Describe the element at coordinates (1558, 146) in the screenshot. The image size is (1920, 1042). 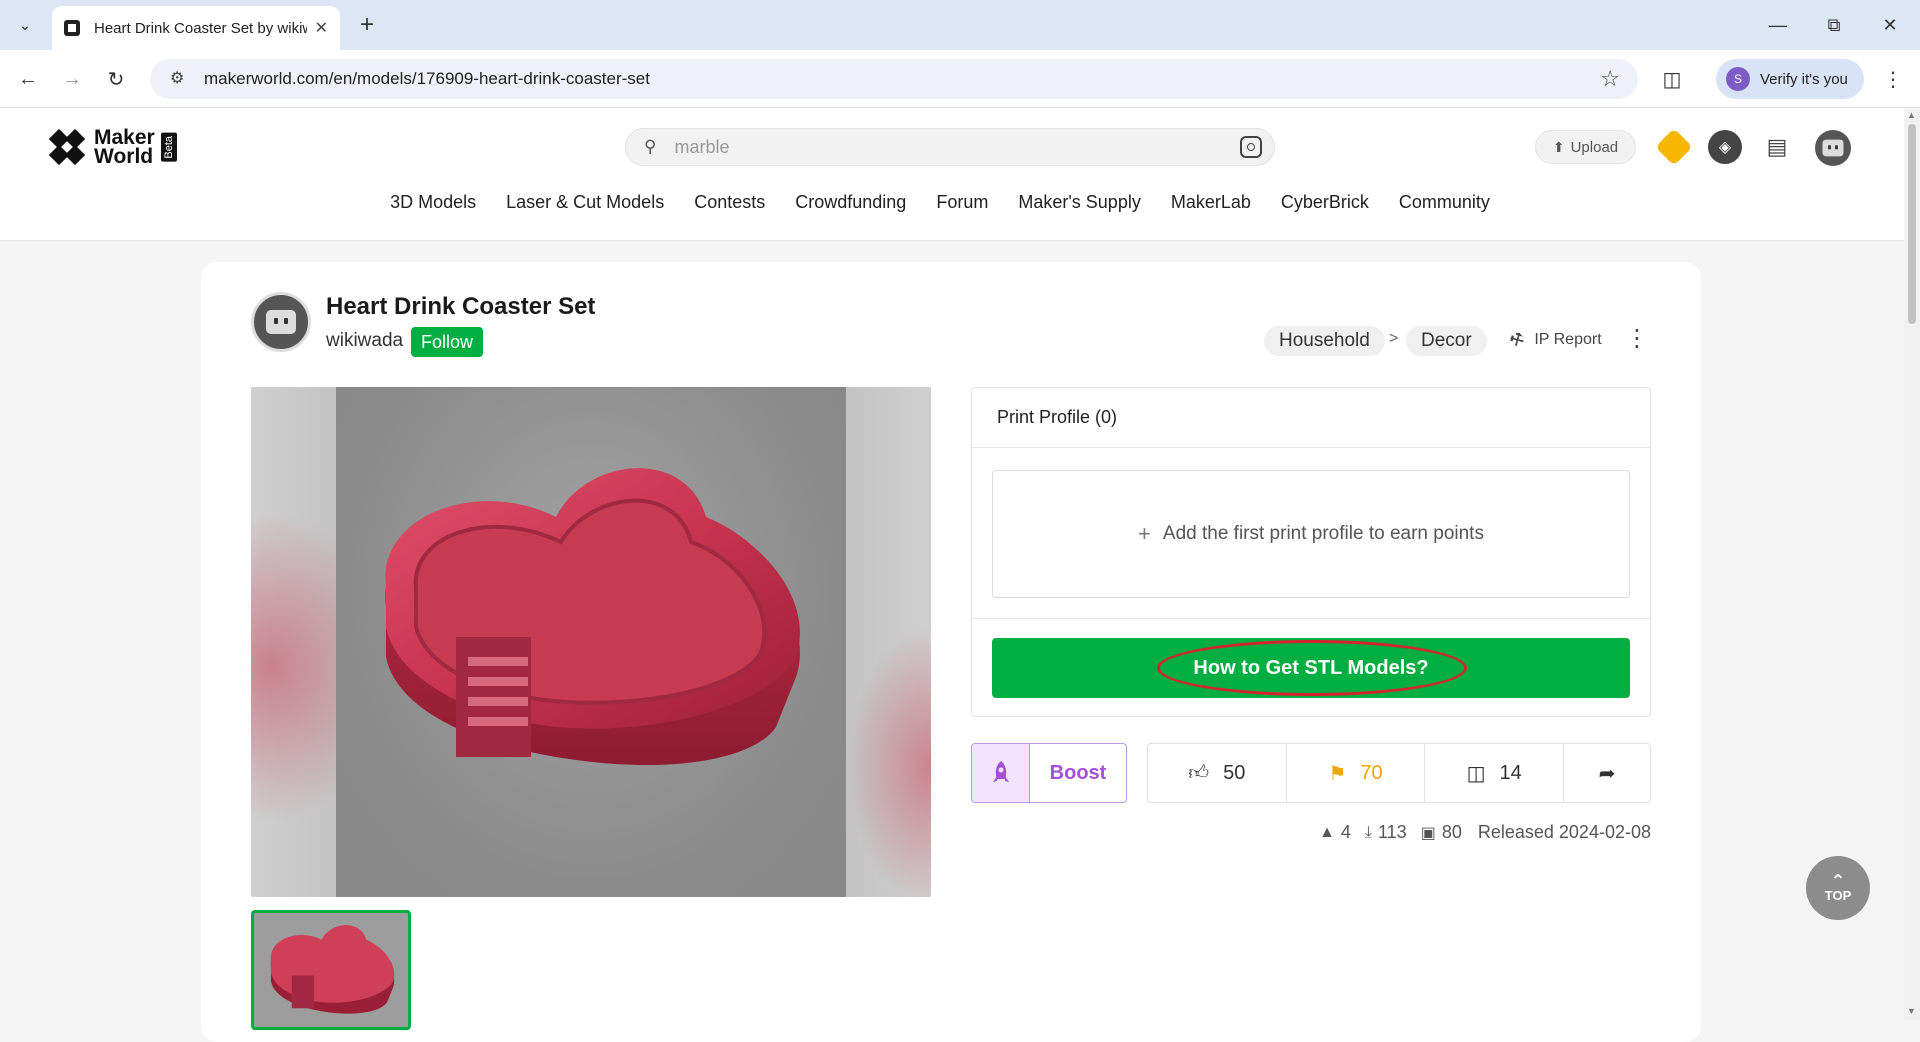
I see `upload-icon: ⬆` at that location.